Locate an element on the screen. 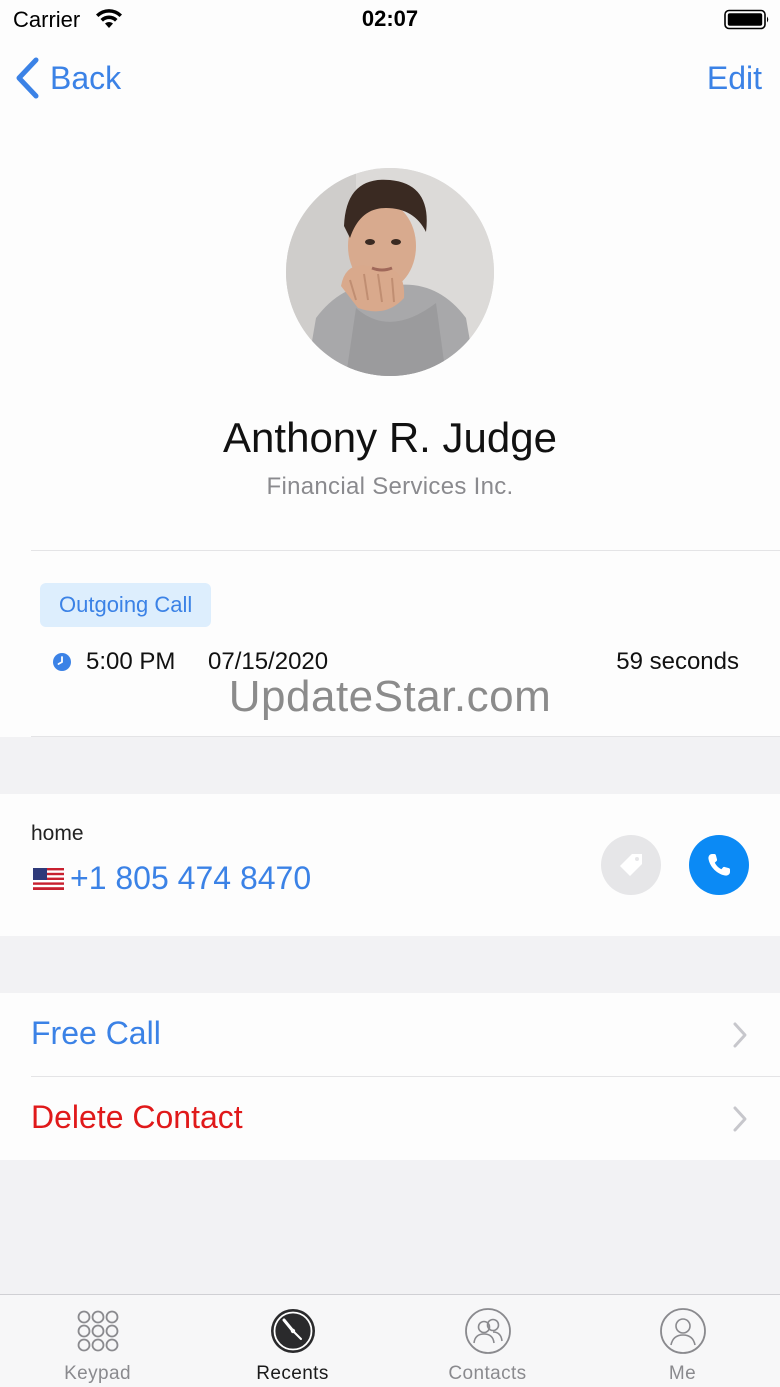  tab-label: Contacts is located at coordinates (487, 1373).